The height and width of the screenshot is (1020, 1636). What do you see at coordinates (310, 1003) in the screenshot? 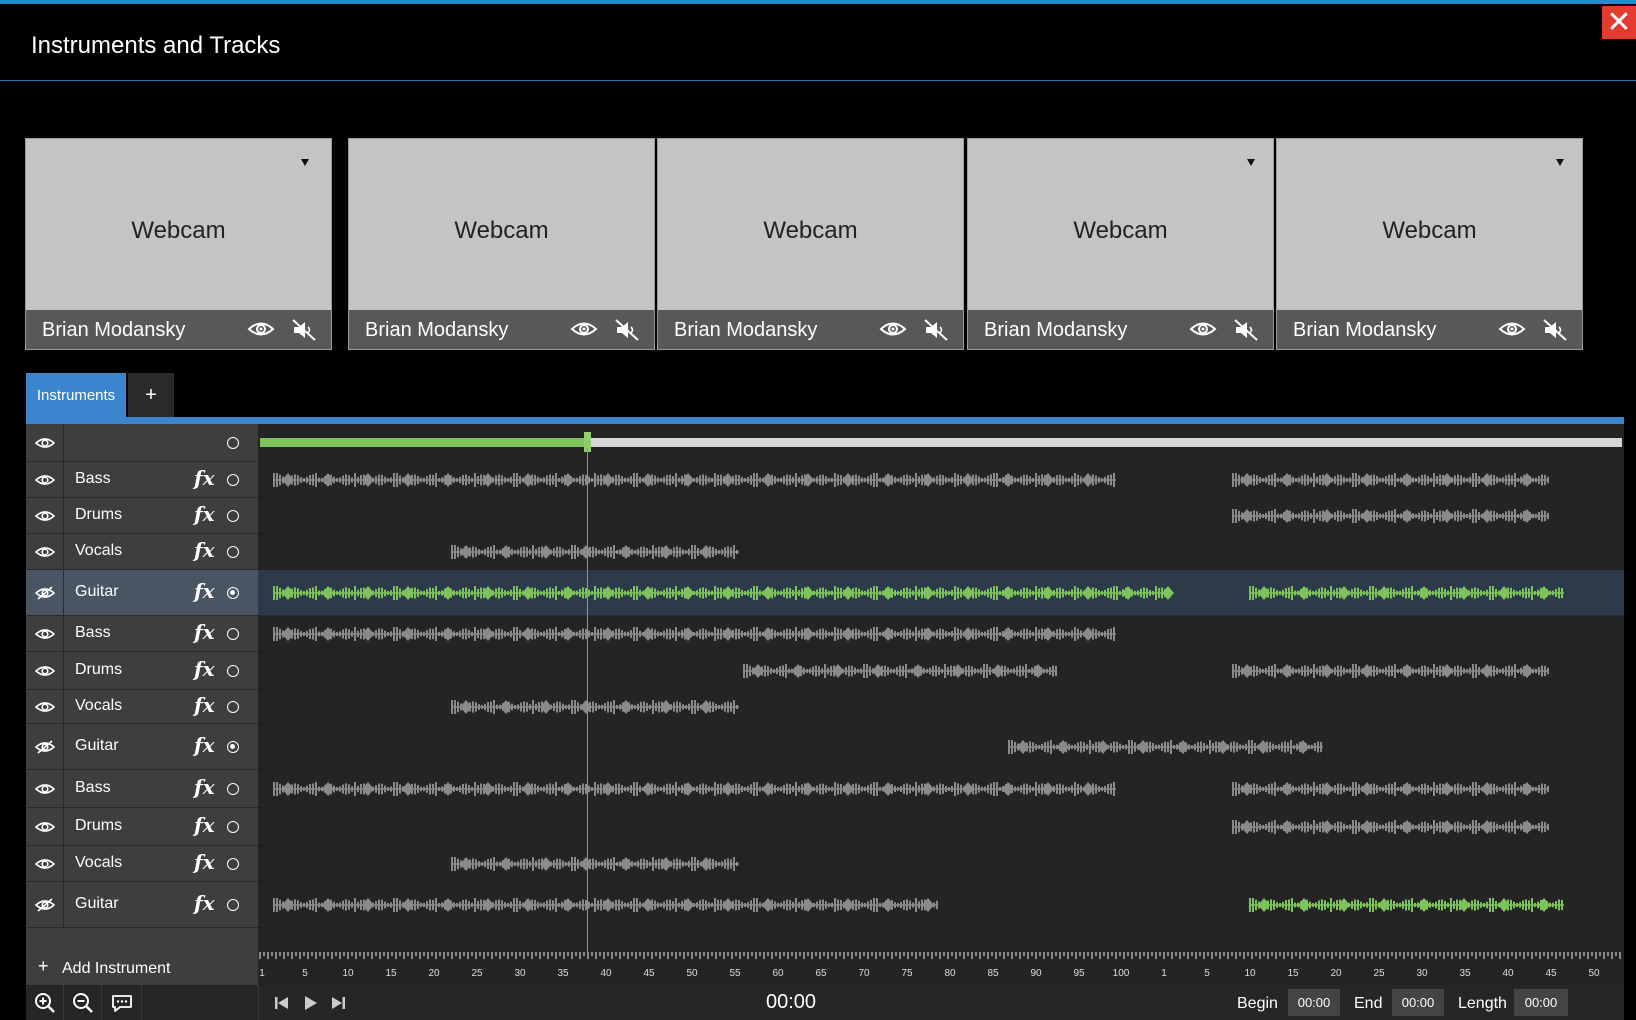
I see `play-button` at bounding box center [310, 1003].